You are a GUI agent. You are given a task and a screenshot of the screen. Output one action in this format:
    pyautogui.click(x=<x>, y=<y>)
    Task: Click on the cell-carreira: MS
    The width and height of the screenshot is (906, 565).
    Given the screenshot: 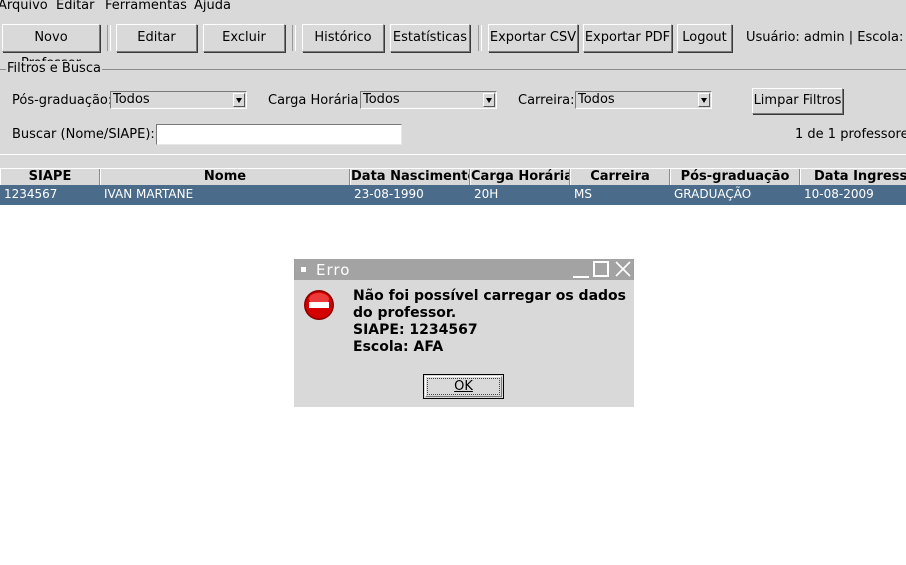 What is the action you would take?
    pyautogui.click(x=583, y=194)
    